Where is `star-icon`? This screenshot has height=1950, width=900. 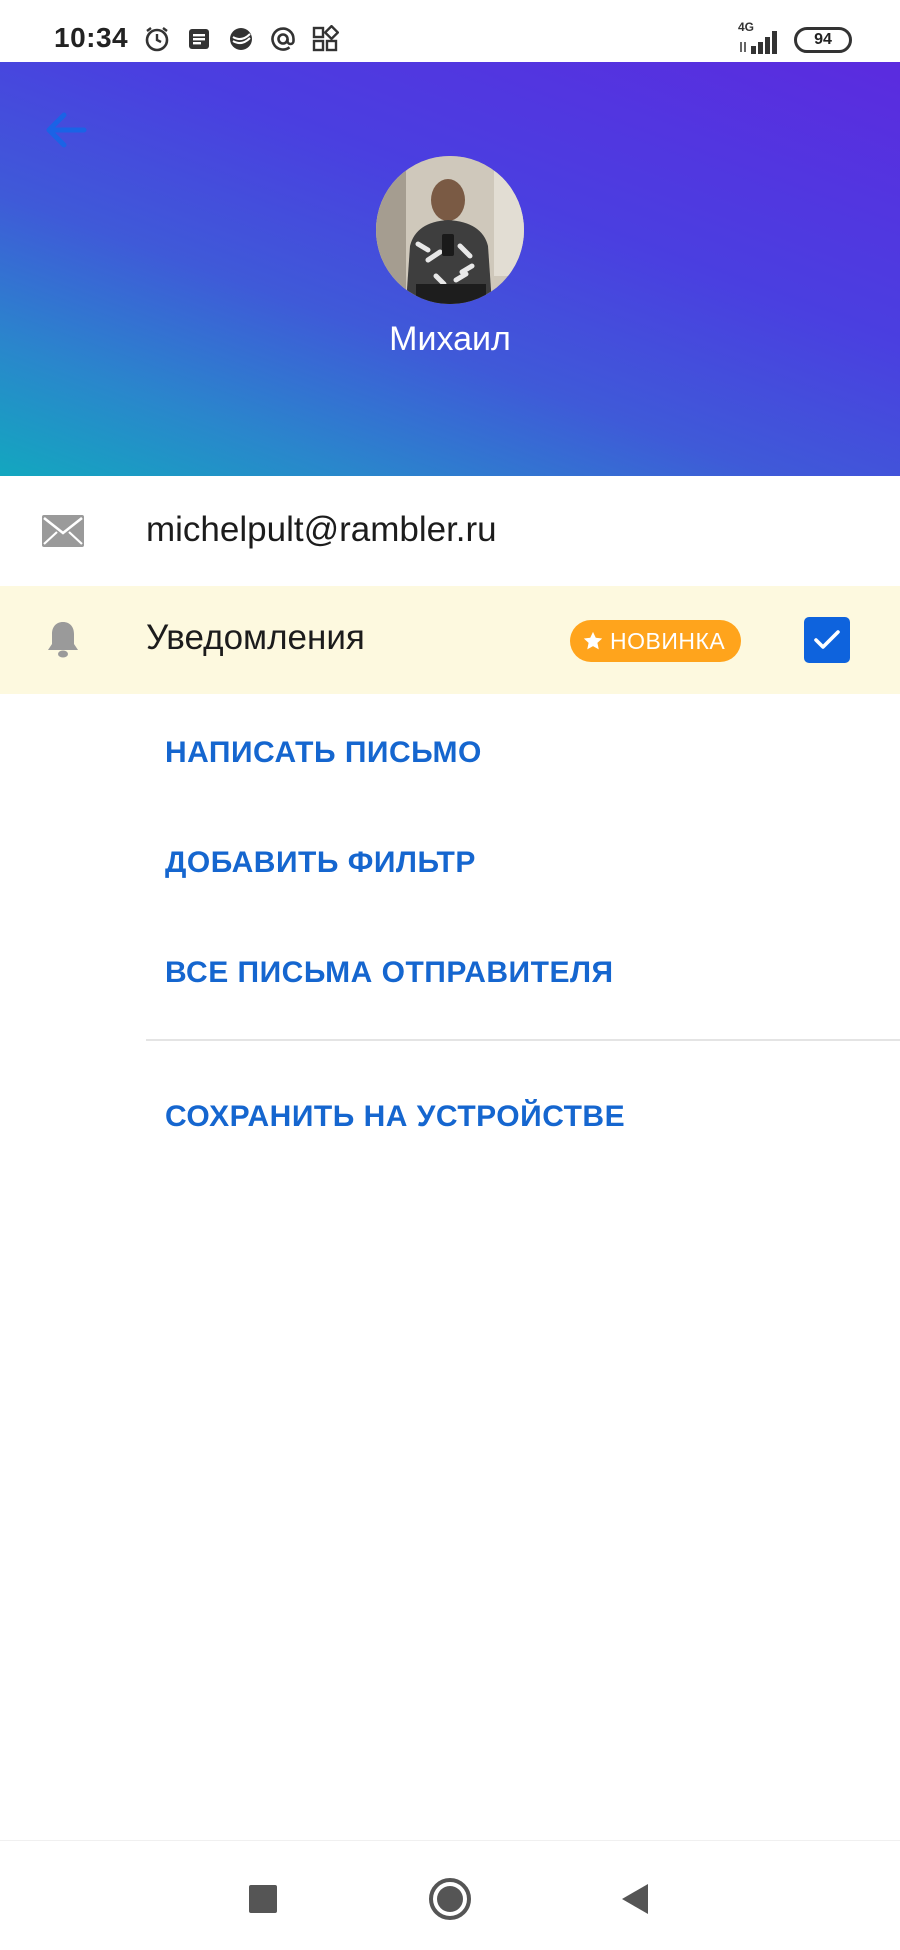 star-icon is located at coordinates (593, 640).